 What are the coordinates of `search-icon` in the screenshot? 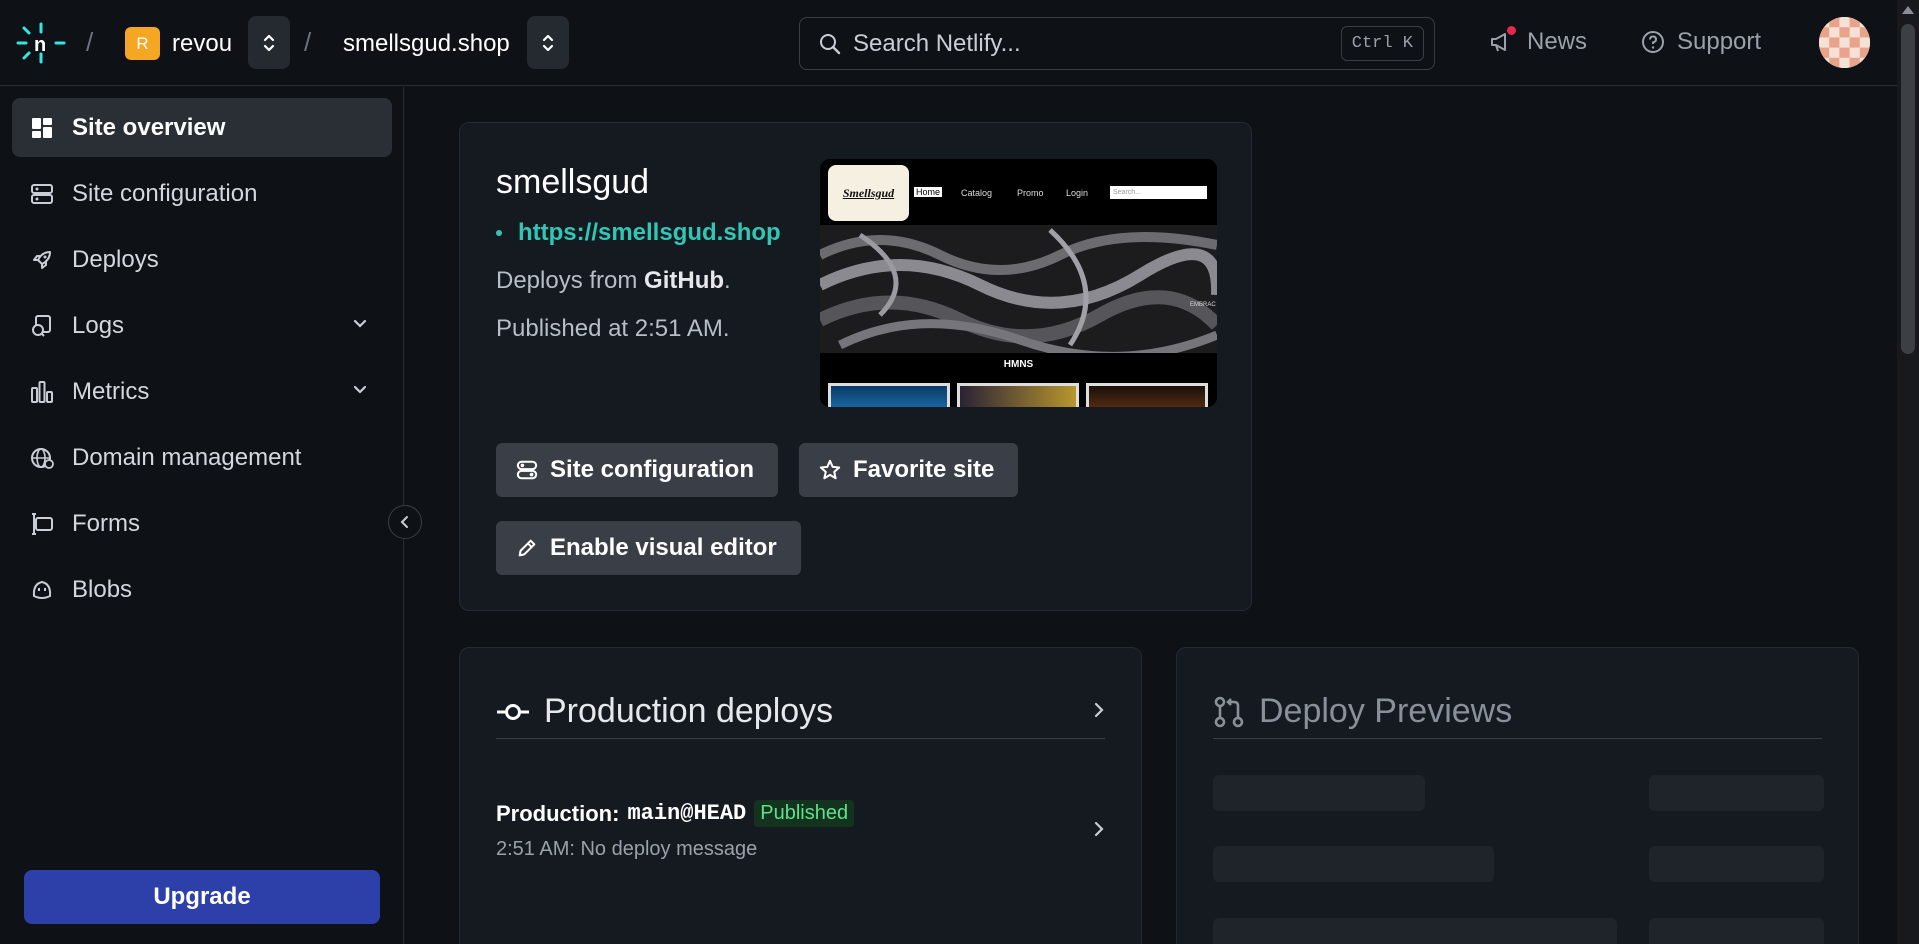 It's located at (830, 44).